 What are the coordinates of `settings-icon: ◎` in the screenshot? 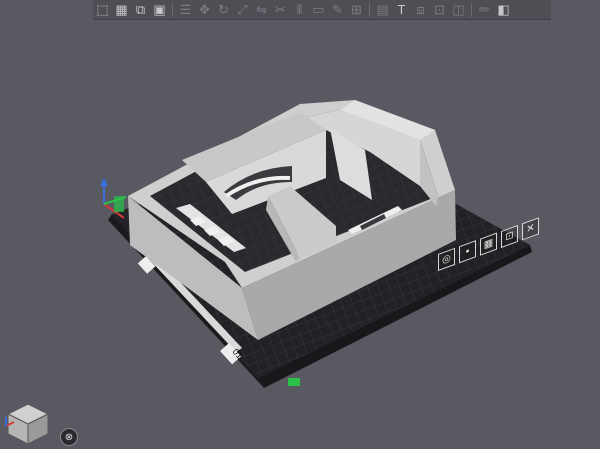 It's located at (446, 259).